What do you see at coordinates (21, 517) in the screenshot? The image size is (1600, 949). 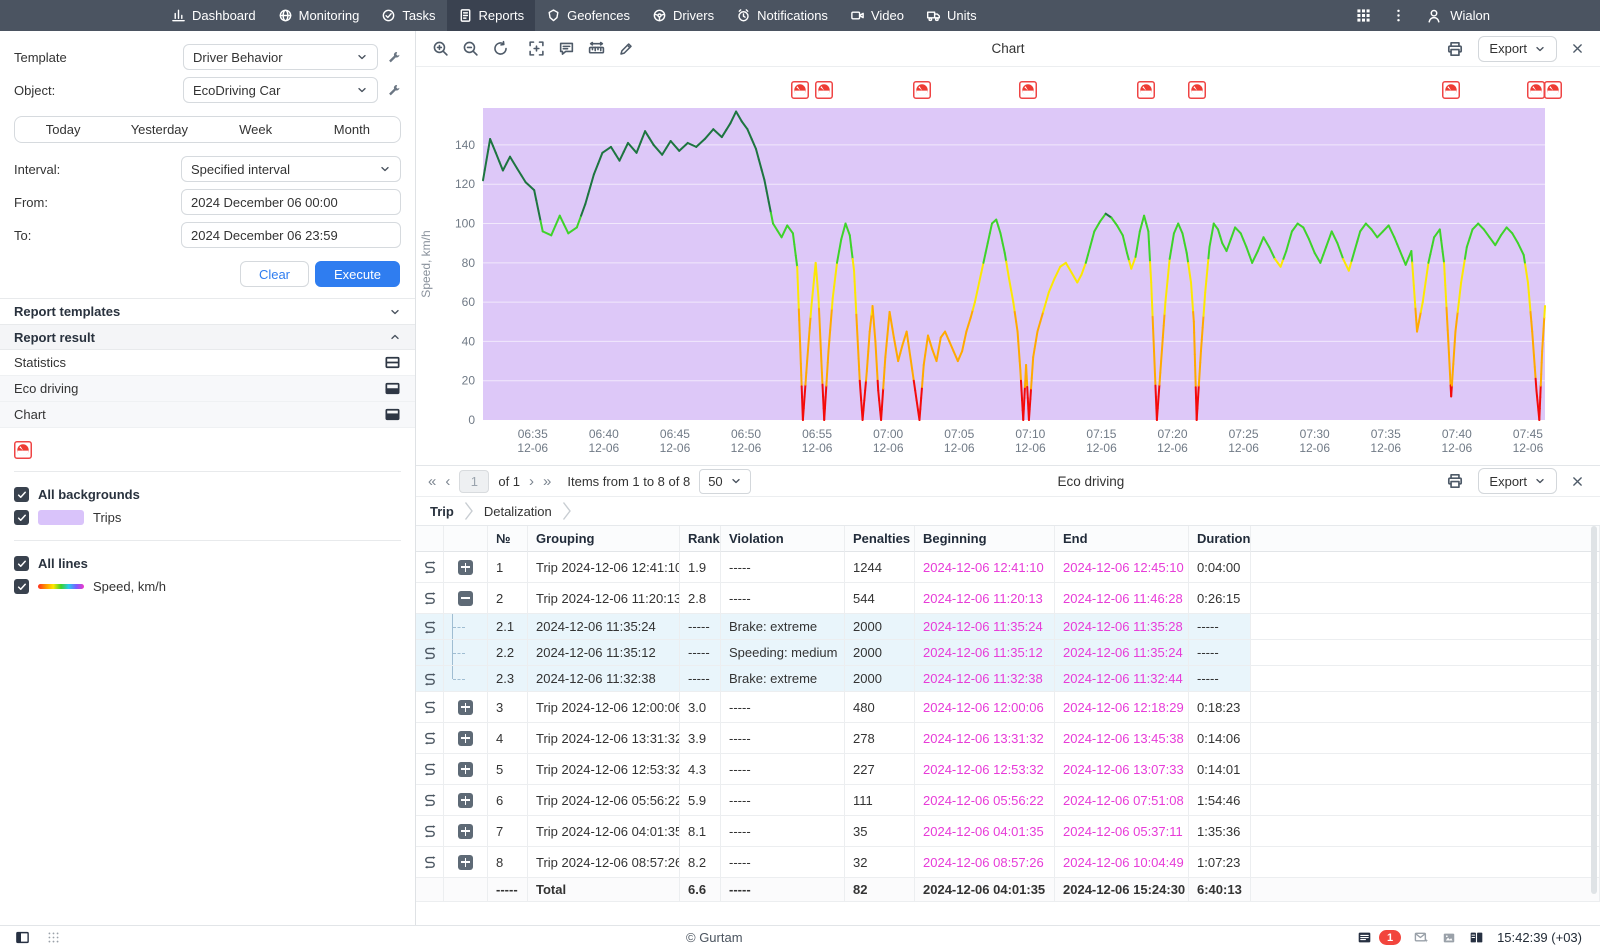 I see `trips-checkbox` at bounding box center [21, 517].